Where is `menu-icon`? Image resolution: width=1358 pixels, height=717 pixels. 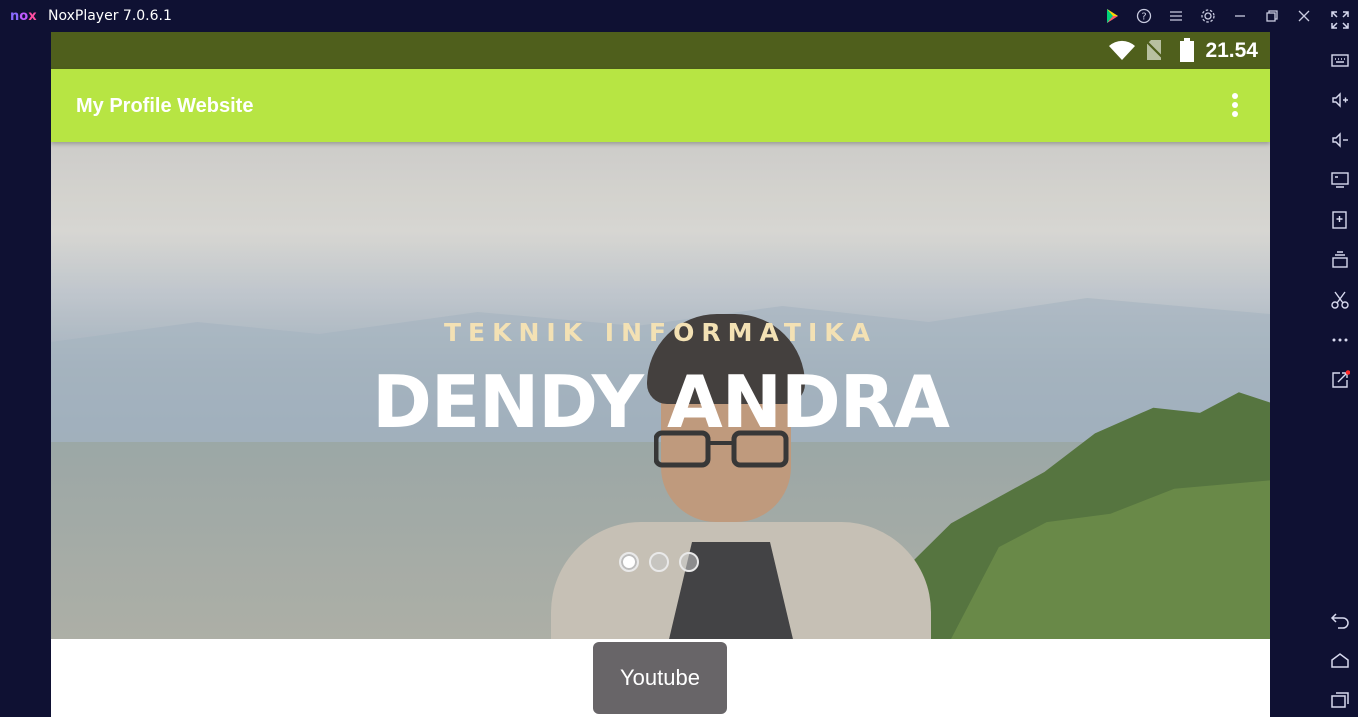 menu-icon is located at coordinates (1176, 16).